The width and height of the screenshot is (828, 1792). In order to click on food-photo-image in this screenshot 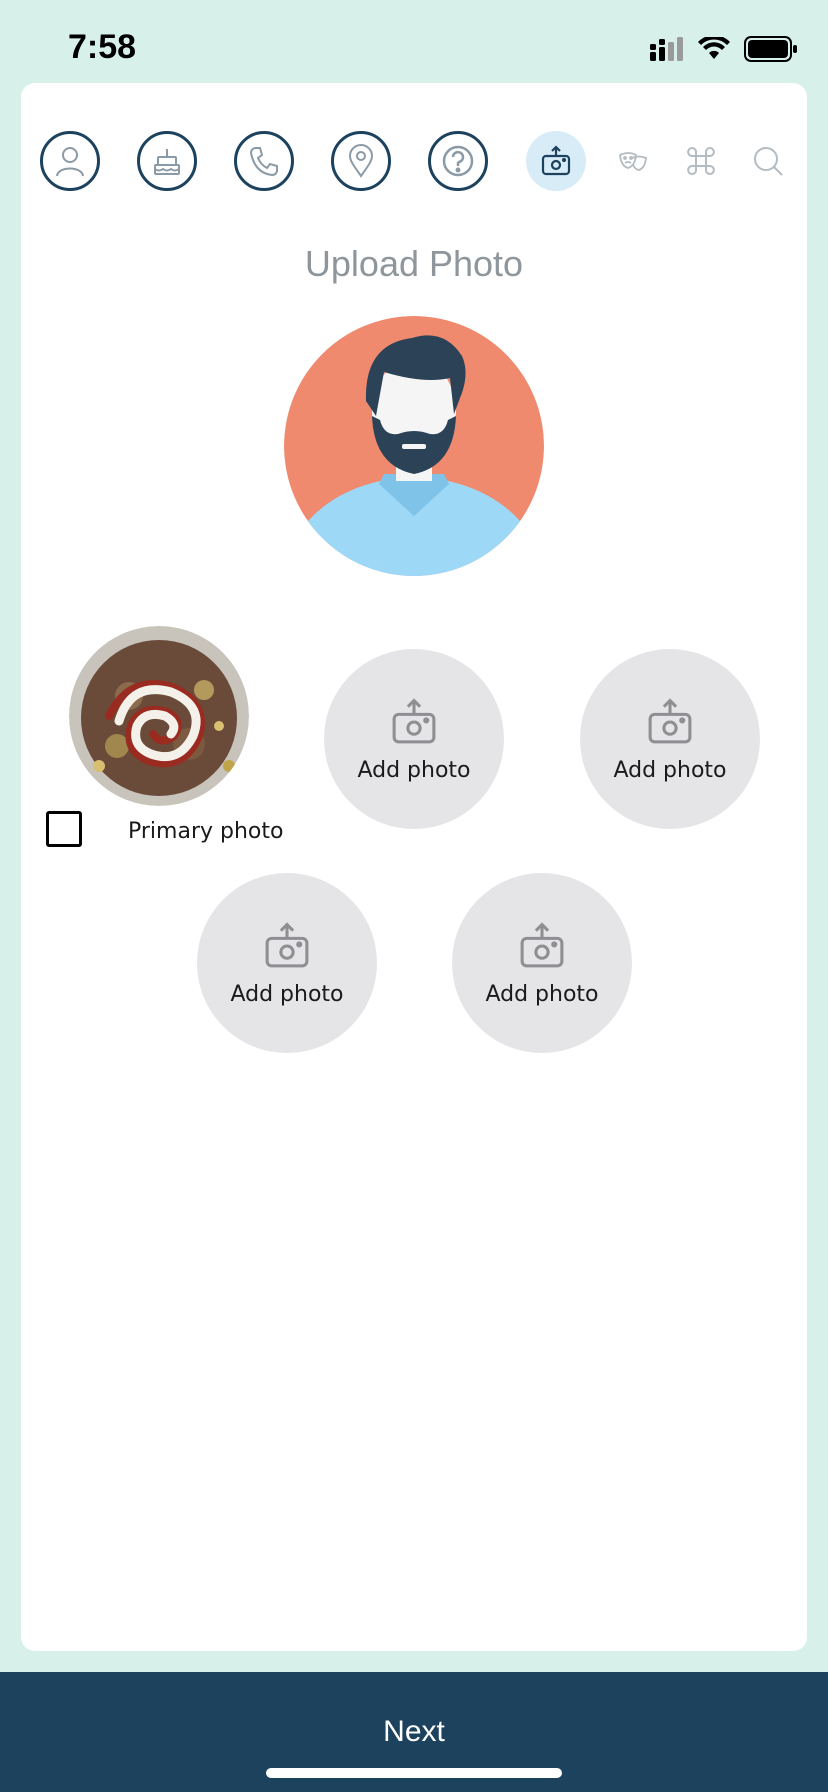, I will do `click(159, 716)`.